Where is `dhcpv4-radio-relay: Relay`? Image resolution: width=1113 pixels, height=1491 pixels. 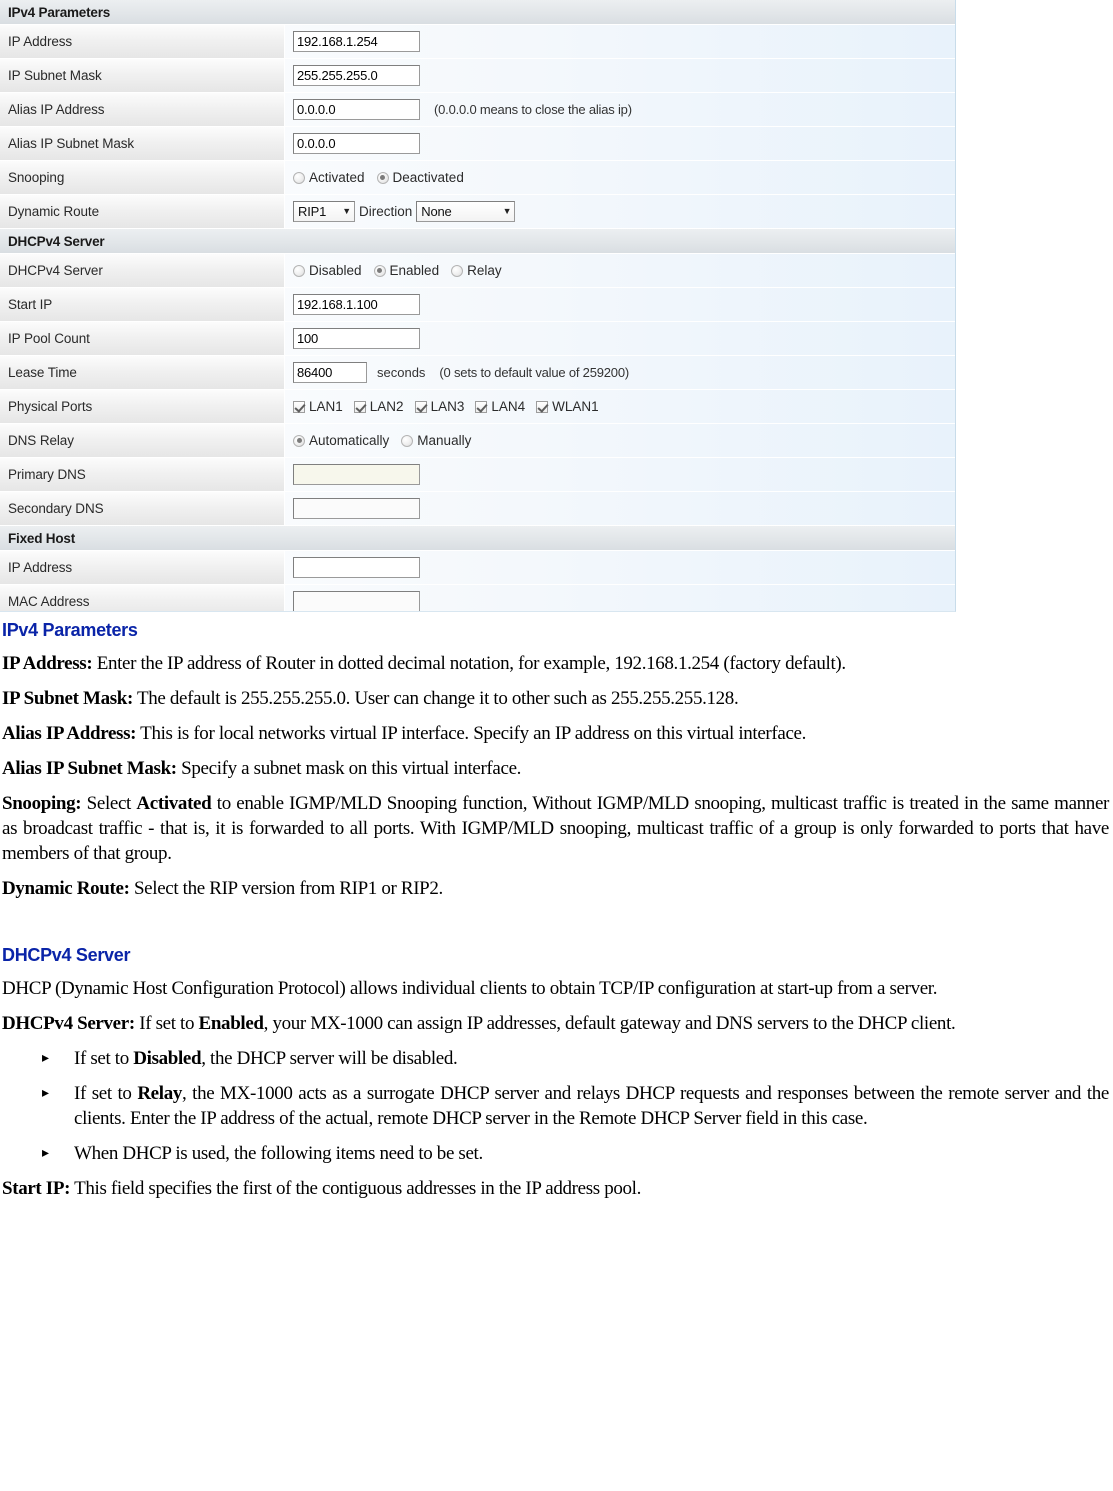 dhcpv4-radio-relay: Relay is located at coordinates (476, 270).